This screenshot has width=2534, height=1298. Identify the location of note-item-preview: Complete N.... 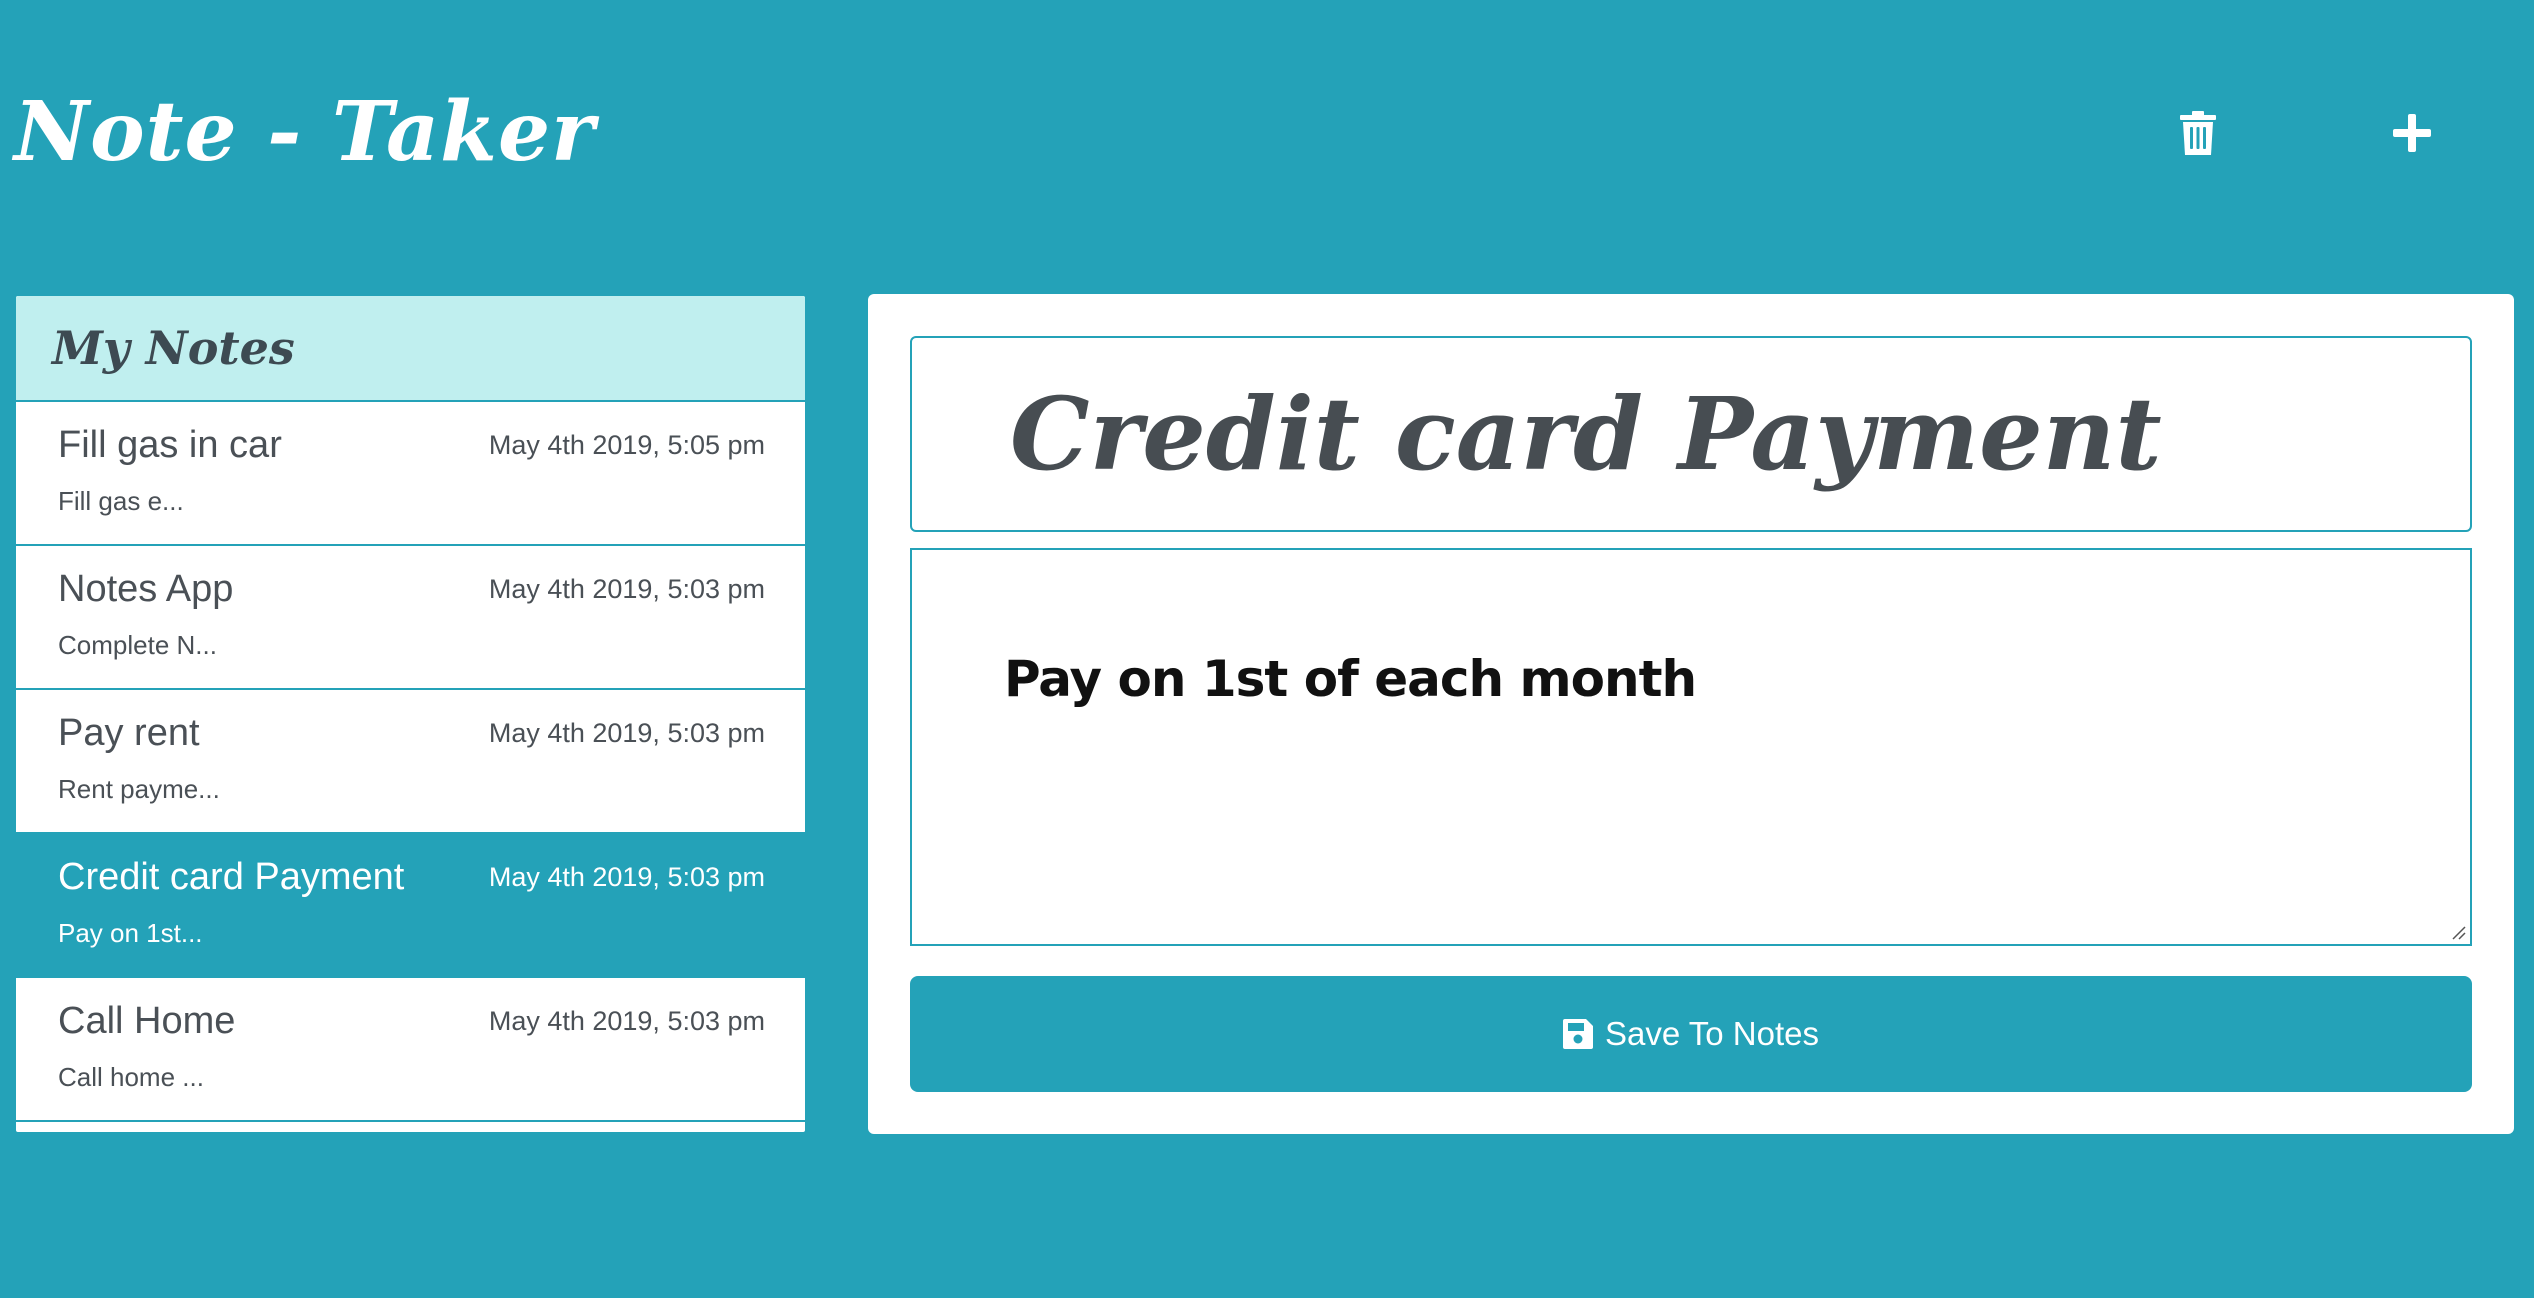
(137, 645).